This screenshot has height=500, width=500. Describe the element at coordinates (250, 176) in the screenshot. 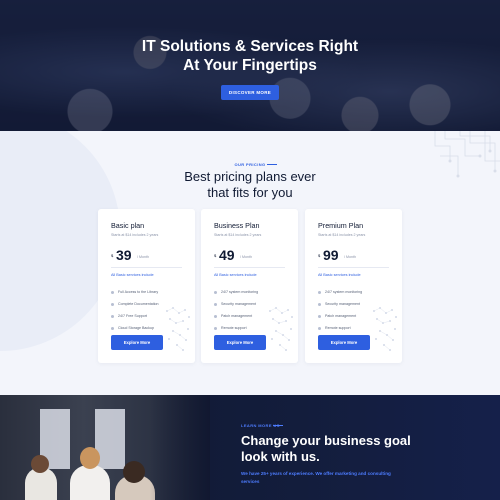

I see `pricing-title-line1: Best pricing plans ever` at that location.